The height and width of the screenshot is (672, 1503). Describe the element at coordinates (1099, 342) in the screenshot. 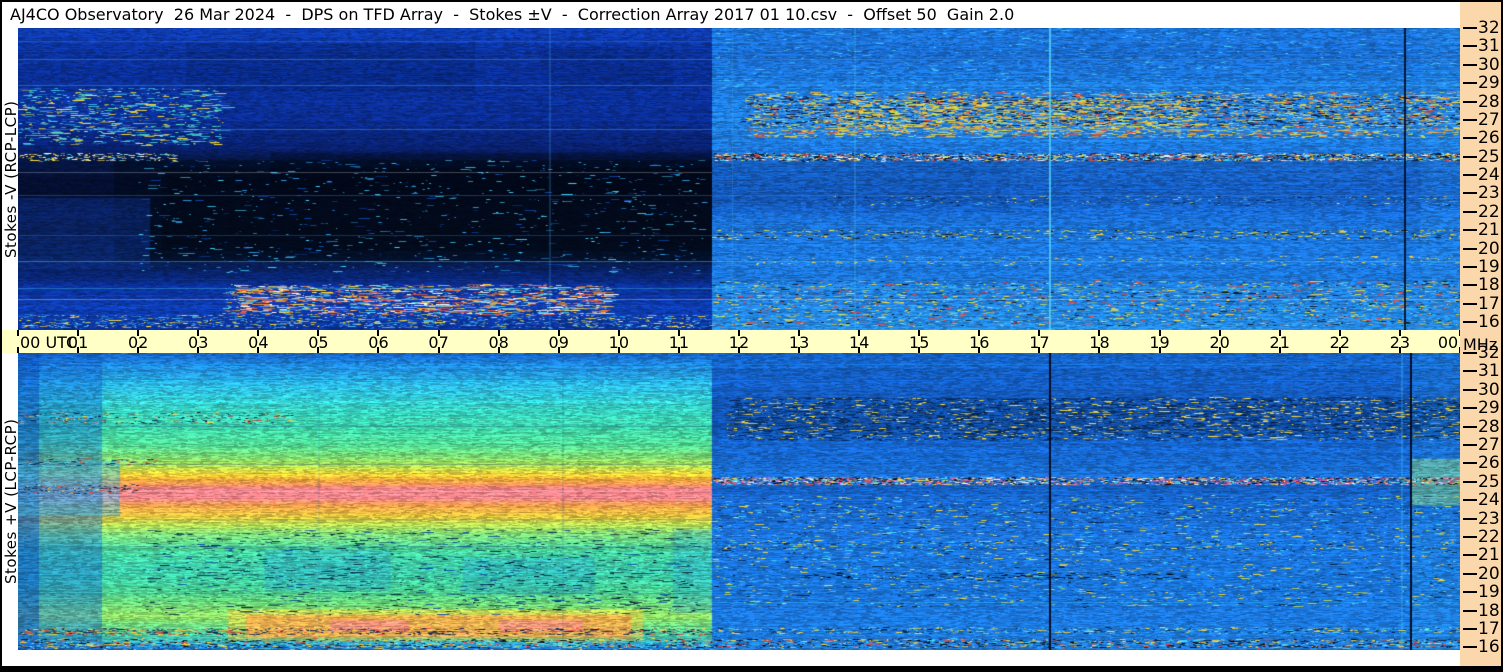

I see `time-label: 18` at that location.